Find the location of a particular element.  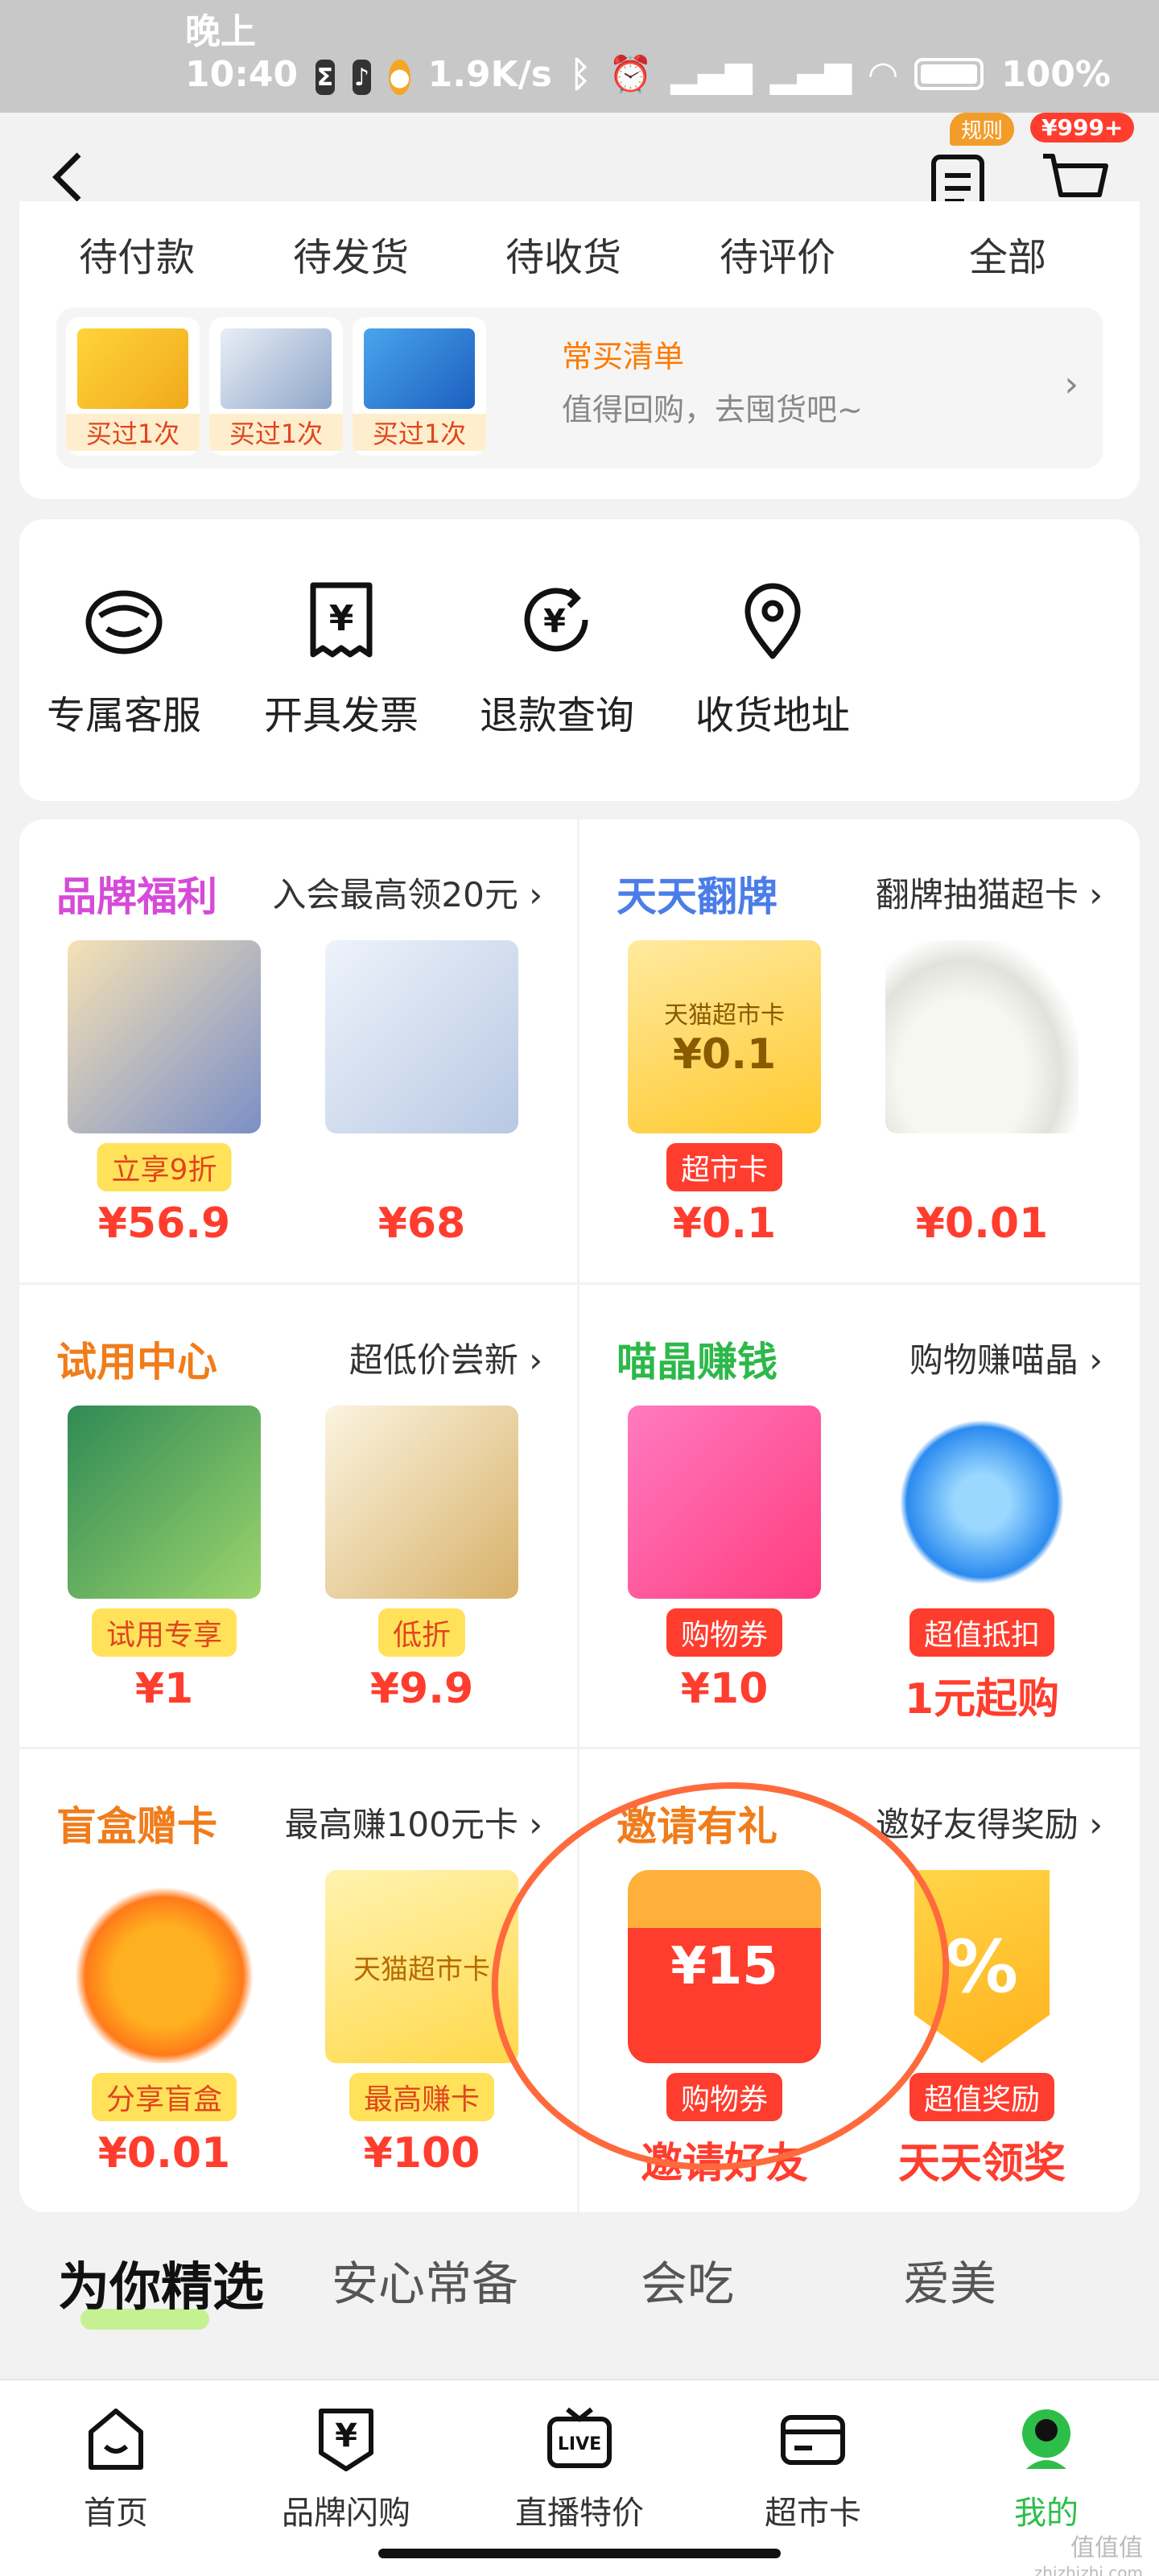

promo-title: 品牌福利 is located at coordinates (136, 896).